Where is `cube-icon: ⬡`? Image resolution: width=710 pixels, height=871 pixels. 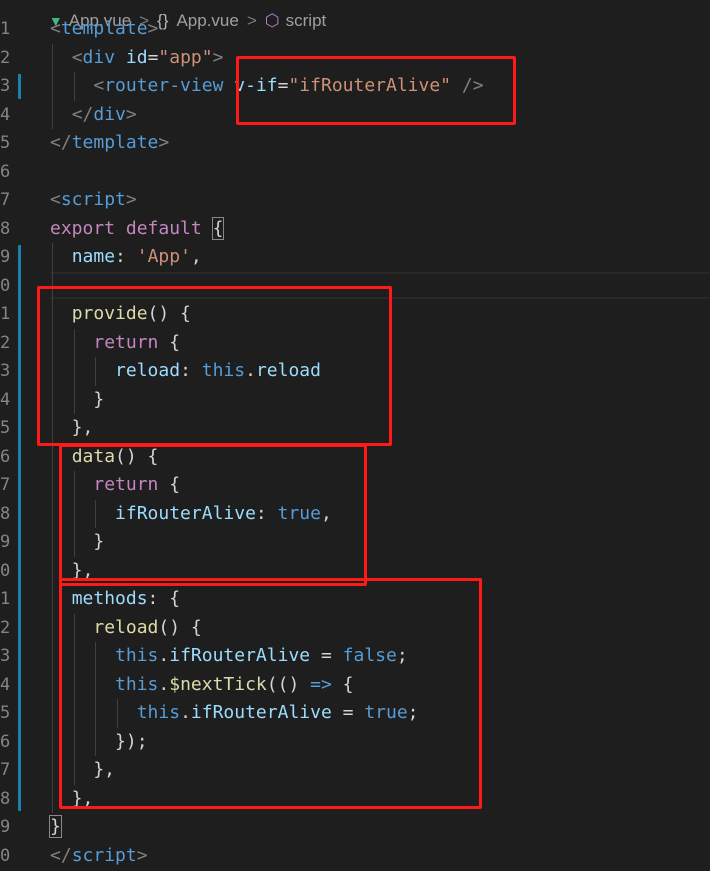 cube-icon: ⬡ is located at coordinates (272, 20).